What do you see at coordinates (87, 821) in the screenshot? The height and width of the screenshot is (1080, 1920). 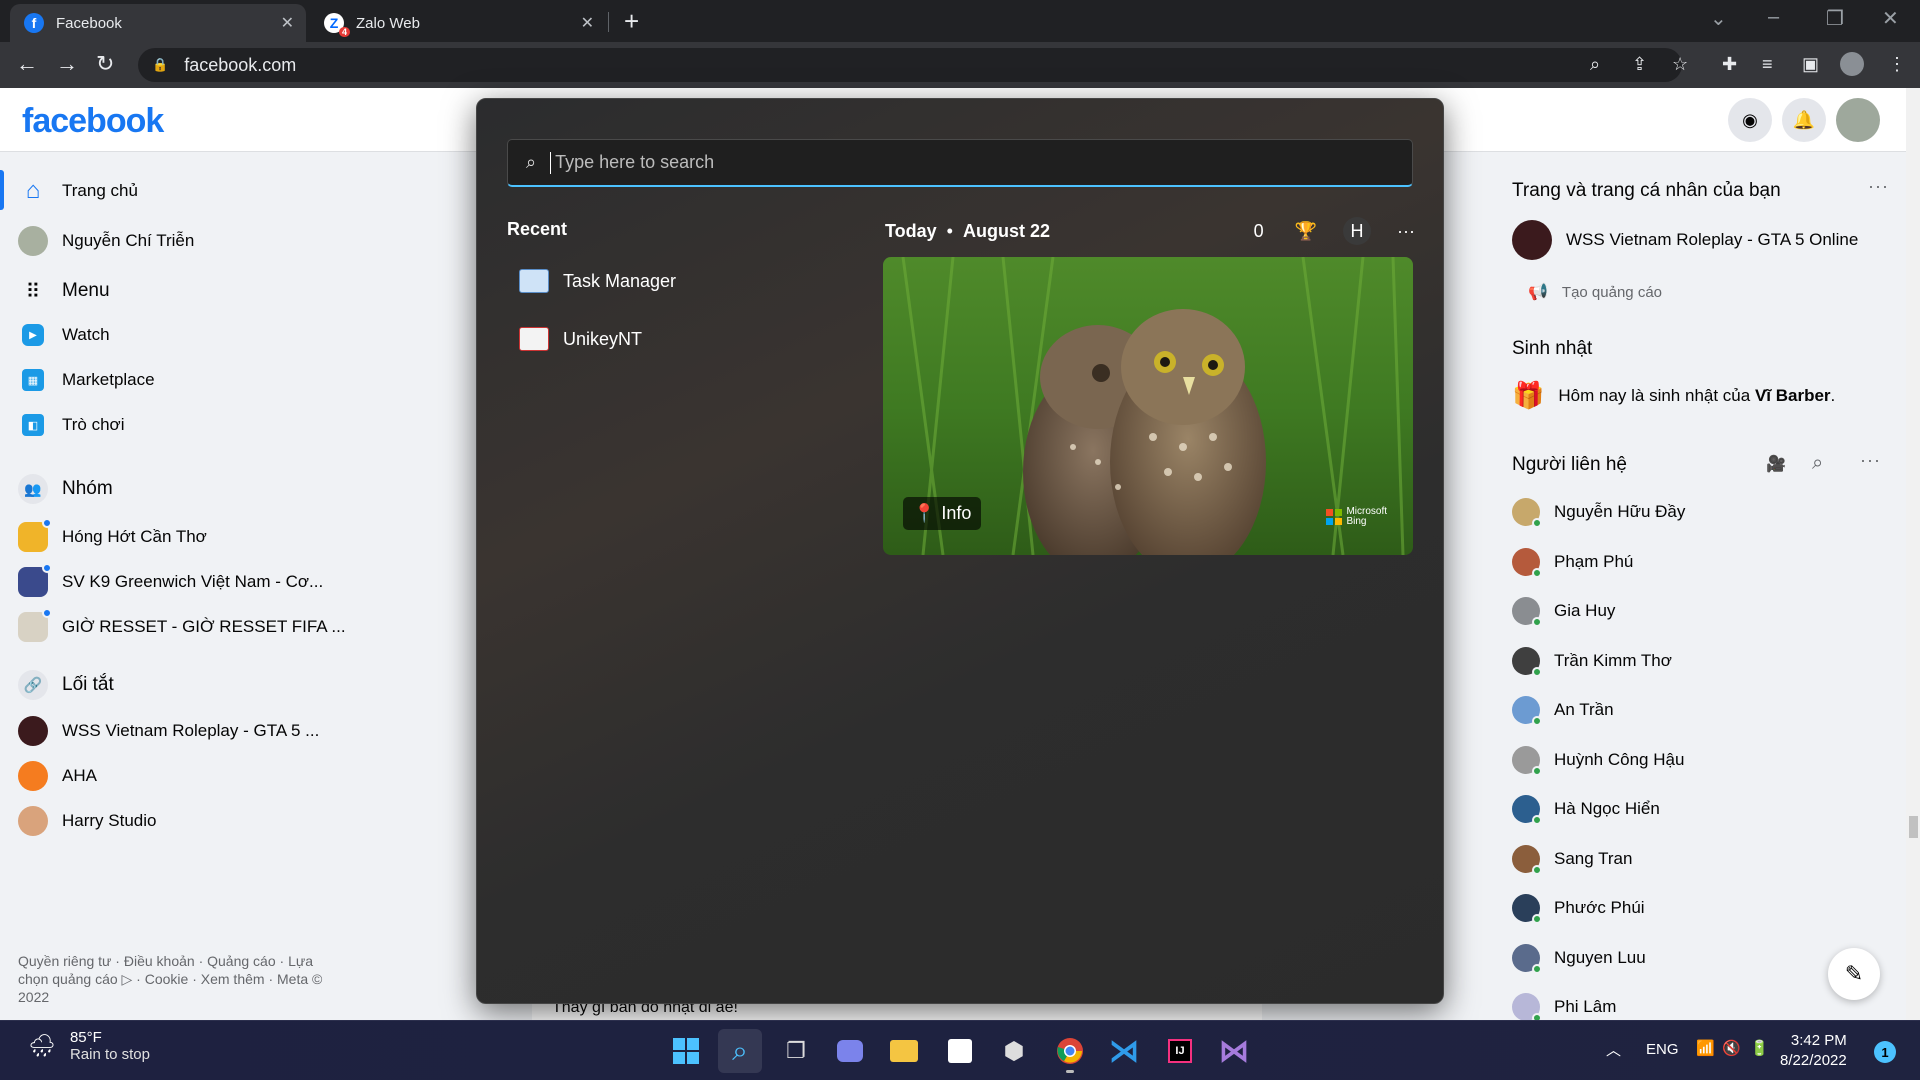 I see `sidebar-item-shortcut: Harry Studio` at bounding box center [87, 821].